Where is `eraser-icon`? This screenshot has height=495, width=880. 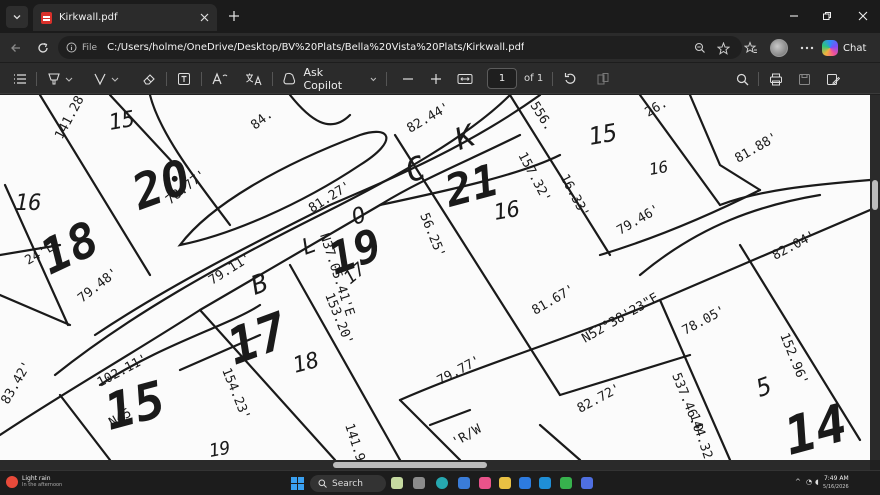
eraser-icon is located at coordinates (149, 79).